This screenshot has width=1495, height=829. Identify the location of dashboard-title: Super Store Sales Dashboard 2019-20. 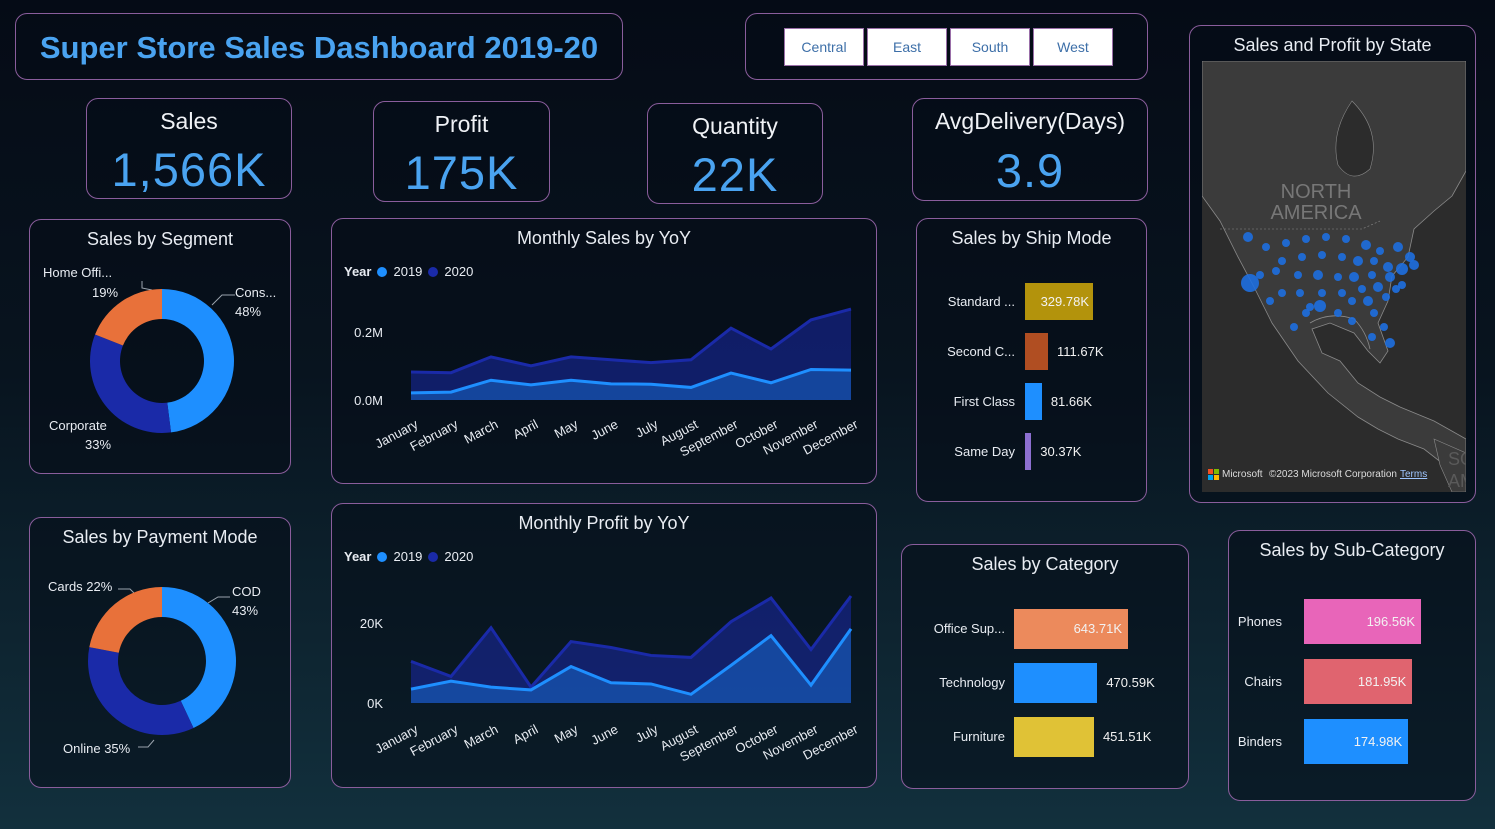
(319, 47).